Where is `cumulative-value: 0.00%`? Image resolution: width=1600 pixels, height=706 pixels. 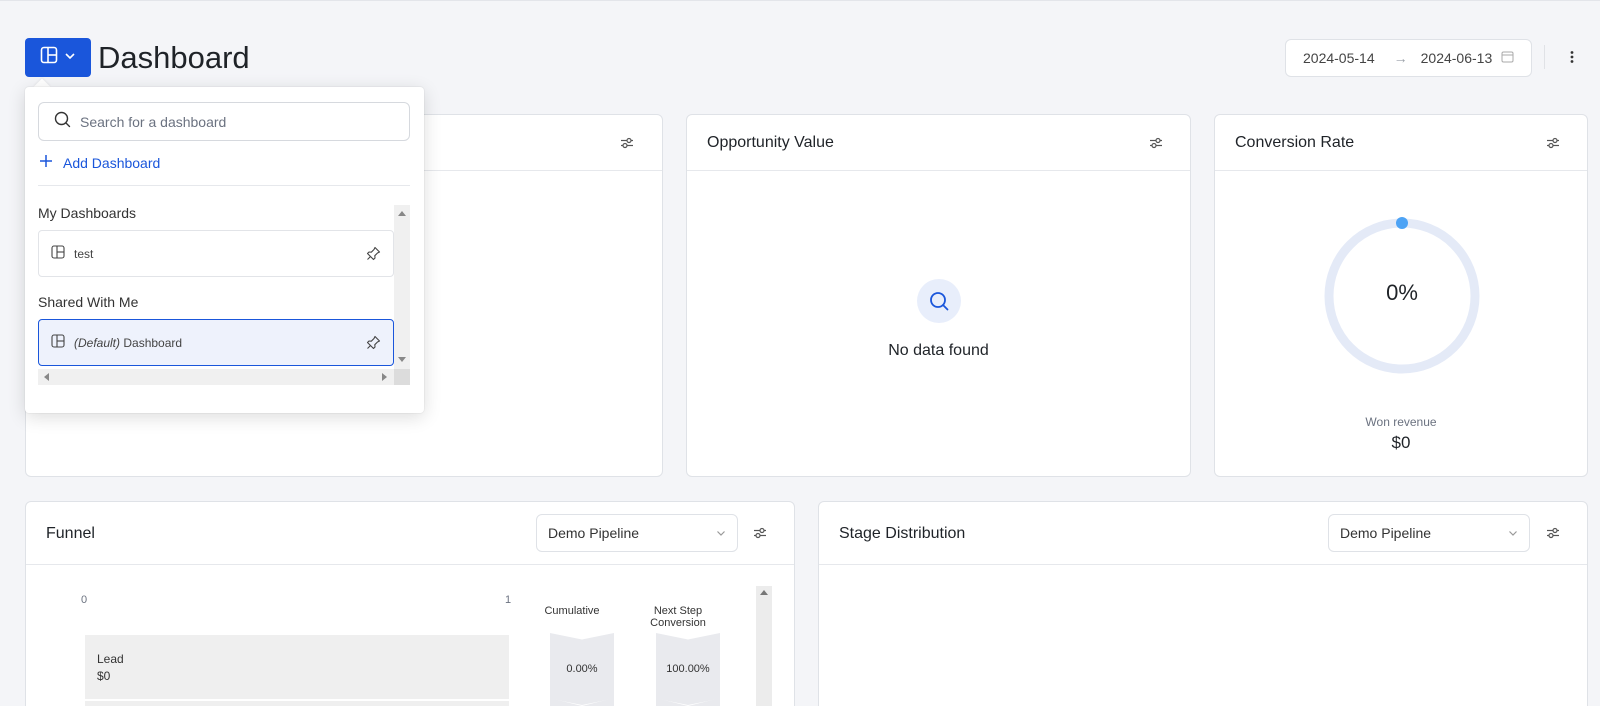
cumulative-value: 0.00% is located at coordinates (582, 669).